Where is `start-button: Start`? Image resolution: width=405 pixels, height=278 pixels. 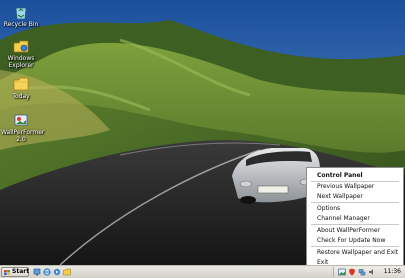
start-button: Start is located at coordinates (15, 272).